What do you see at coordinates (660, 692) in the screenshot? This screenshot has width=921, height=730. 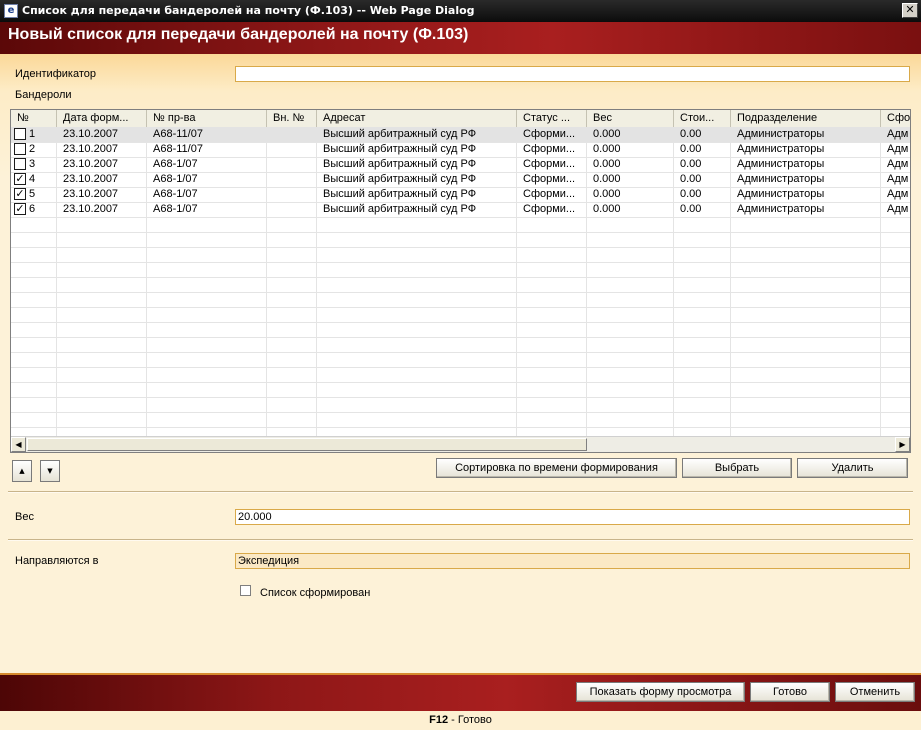 I see `show-preview-button: Показать форму просмотра` at bounding box center [660, 692].